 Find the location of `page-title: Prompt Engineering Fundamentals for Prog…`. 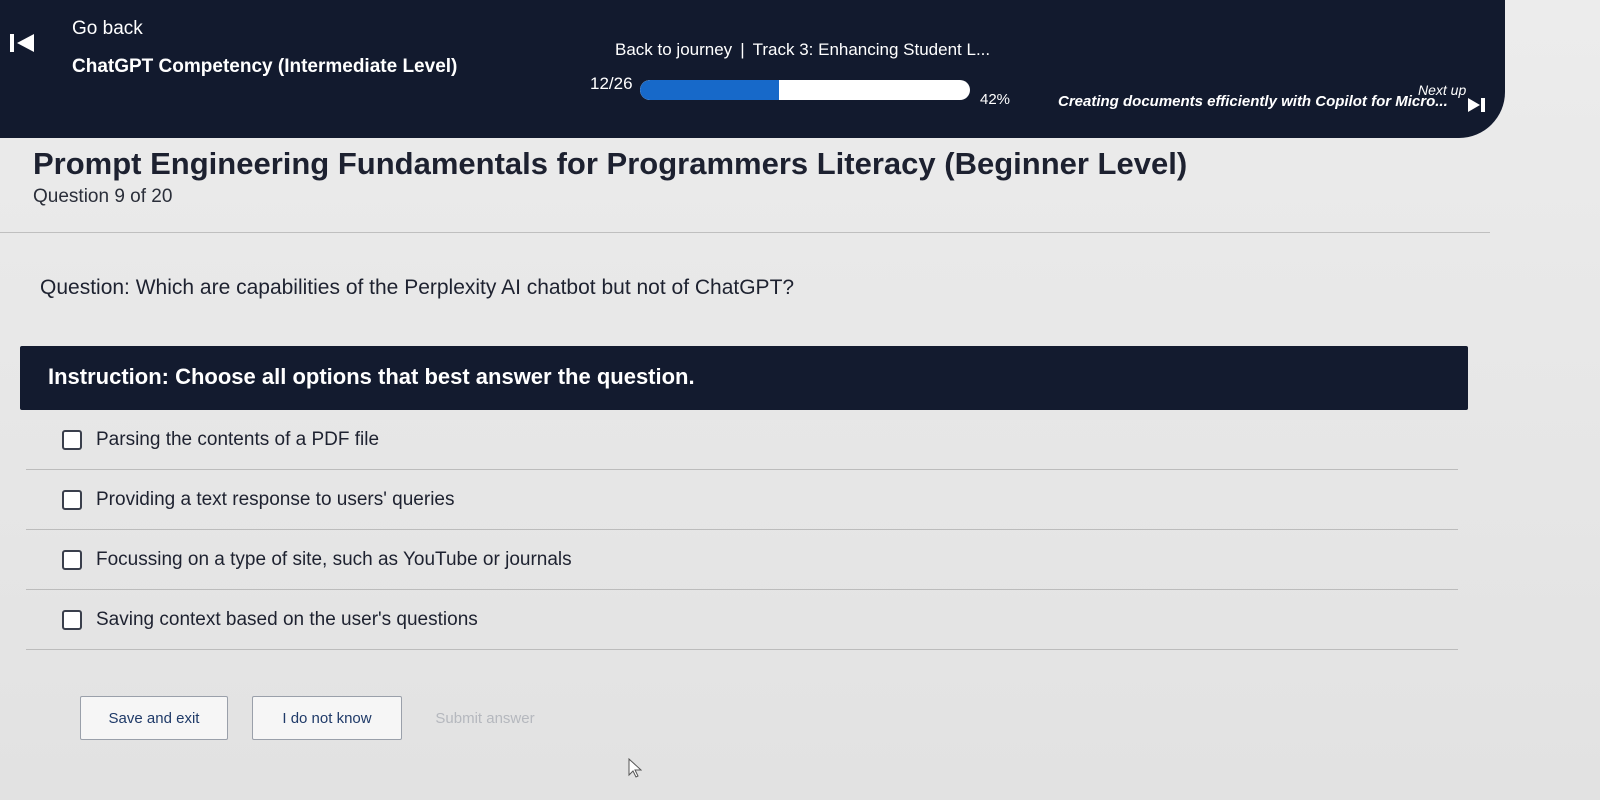

page-title: Prompt Engineering Fundamentals for Prog… is located at coordinates (610, 163).